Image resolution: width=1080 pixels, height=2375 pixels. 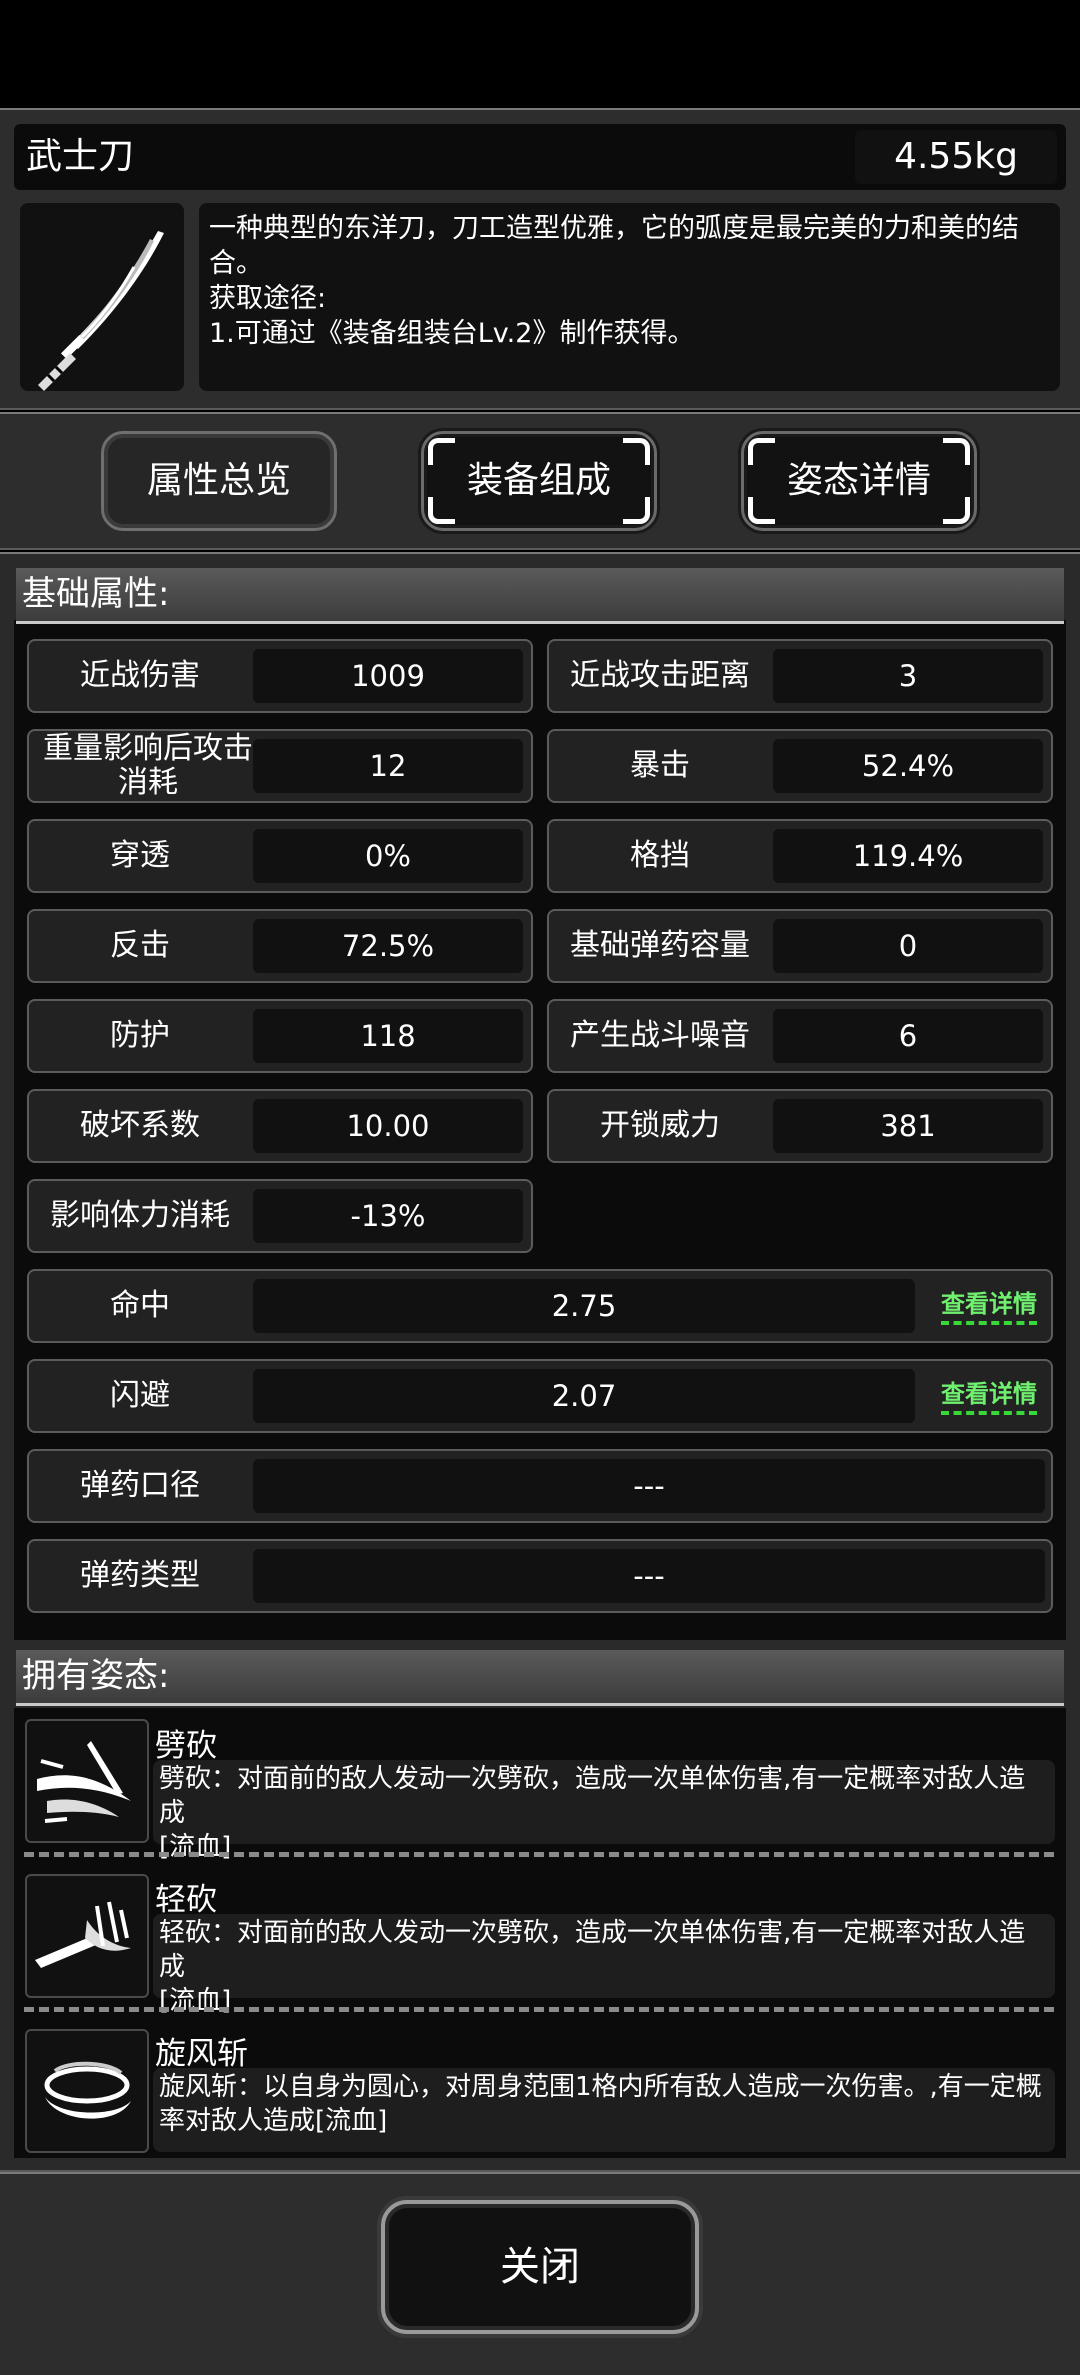 I want to click on stat-value: 3, so click(x=908, y=676).